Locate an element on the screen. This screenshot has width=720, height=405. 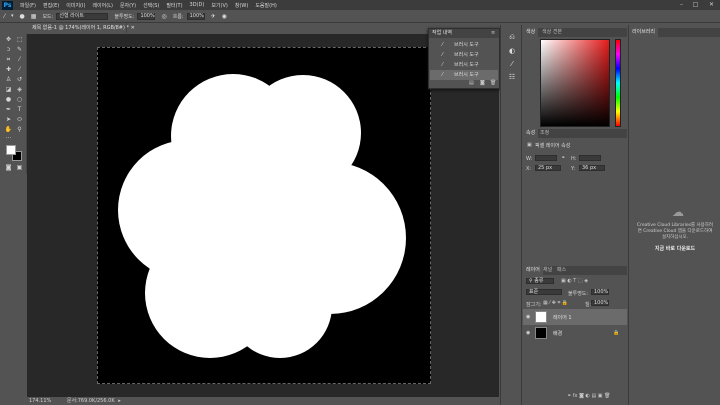
tab-paths: 패스 is located at coordinates (561, 270).